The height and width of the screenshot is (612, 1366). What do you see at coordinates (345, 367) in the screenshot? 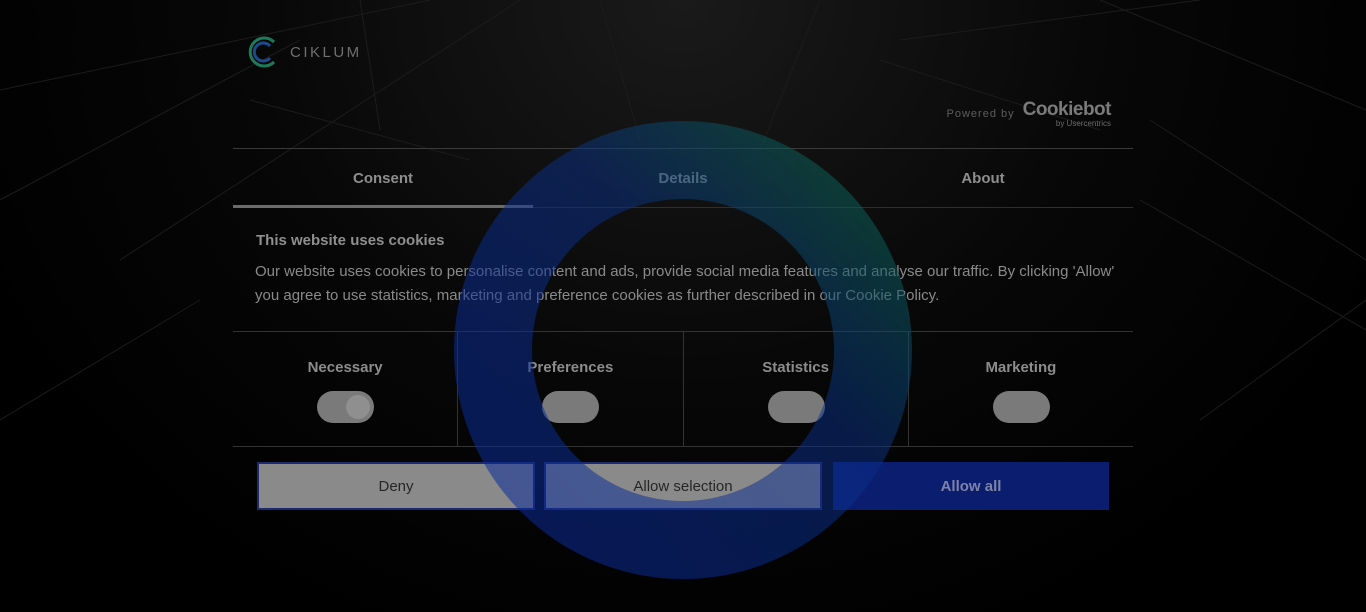
I see `toggle-label-necessary: Necessary` at bounding box center [345, 367].